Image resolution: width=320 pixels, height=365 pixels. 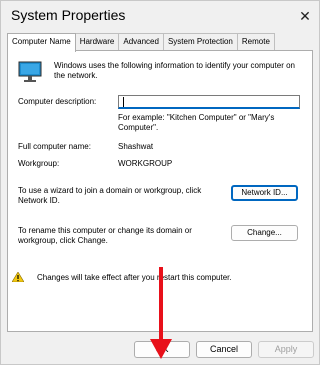 I want to click on title-bar: System Properties ✕, so click(x=160, y=16).